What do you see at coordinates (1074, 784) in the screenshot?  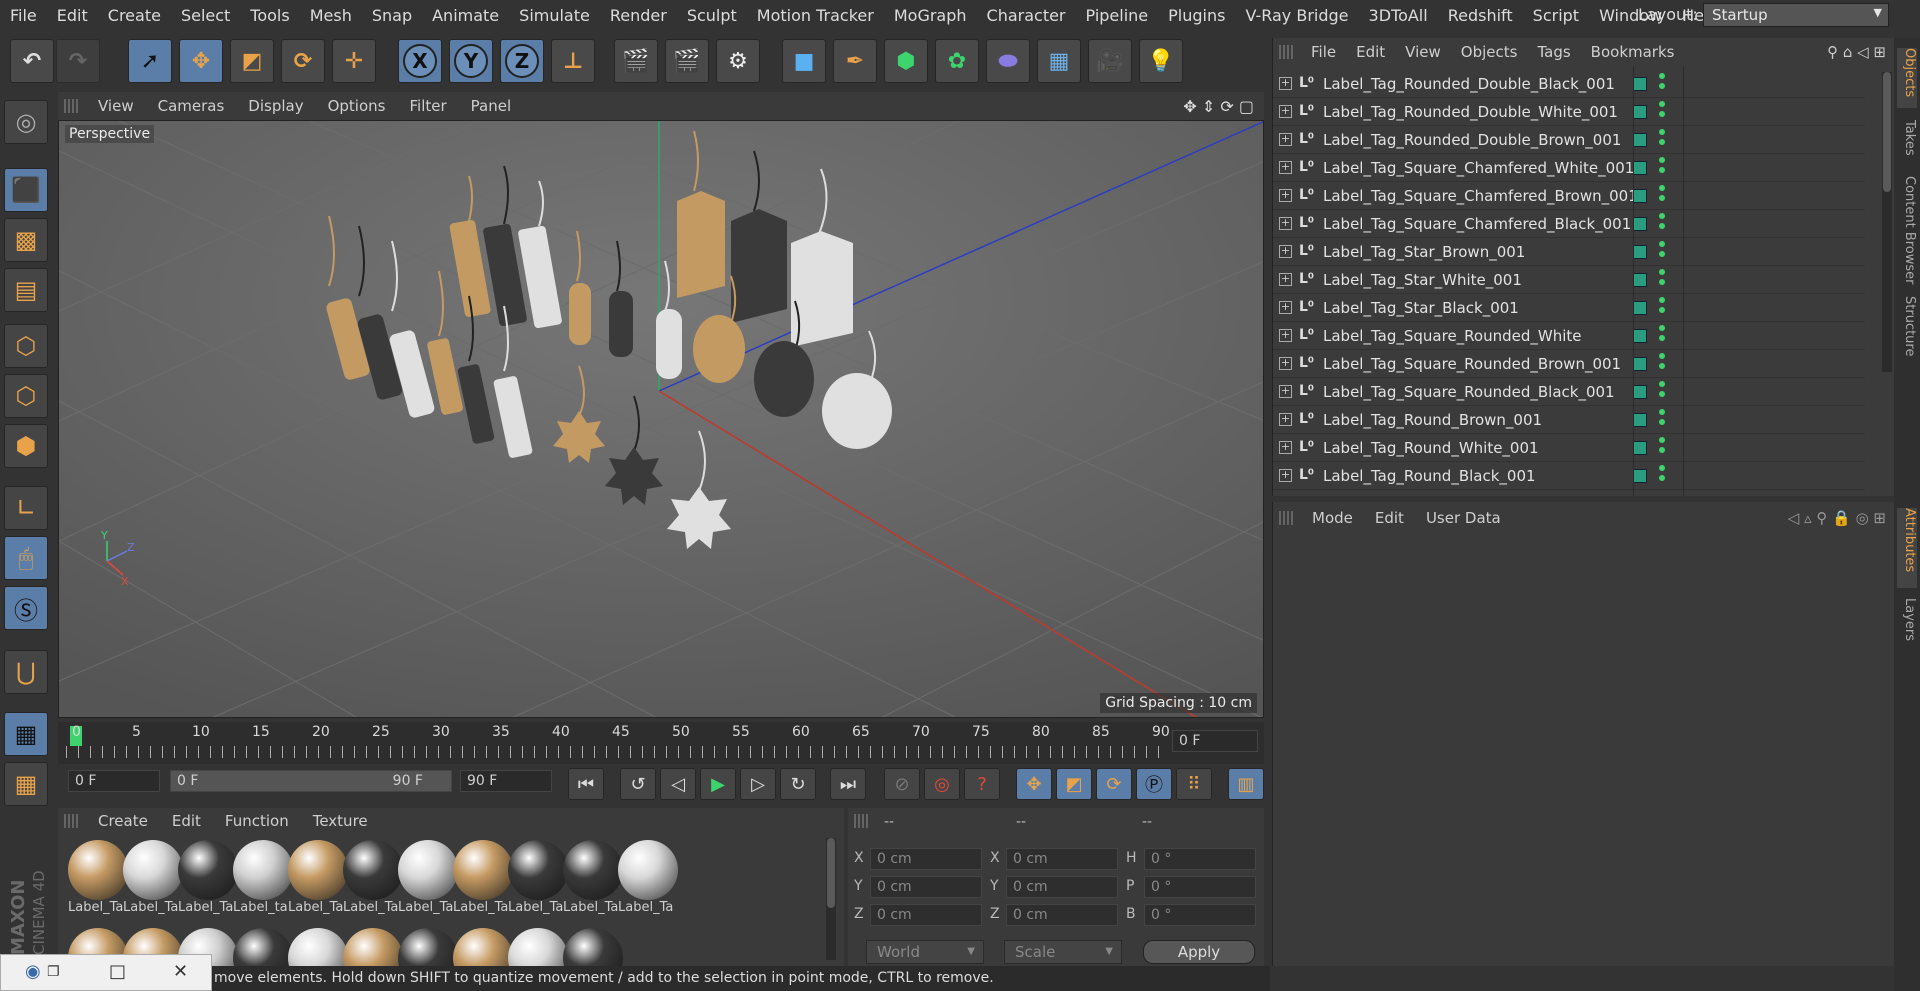 I see `key-scale-button: ◩` at bounding box center [1074, 784].